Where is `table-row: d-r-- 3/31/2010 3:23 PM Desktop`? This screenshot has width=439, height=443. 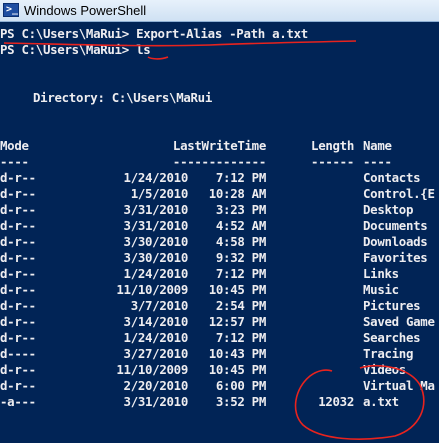 table-row: d-r-- 3/31/2010 3:23 PM Desktop is located at coordinates (217, 210).